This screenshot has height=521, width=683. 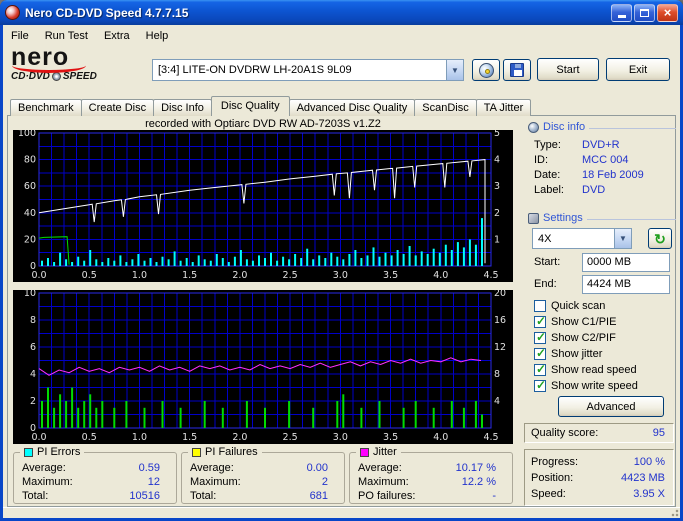 What do you see at coordinates (478, 482) in the screenshot?
I see `jitter-maximum: 12.2 %` at bounding box center [478, 482].